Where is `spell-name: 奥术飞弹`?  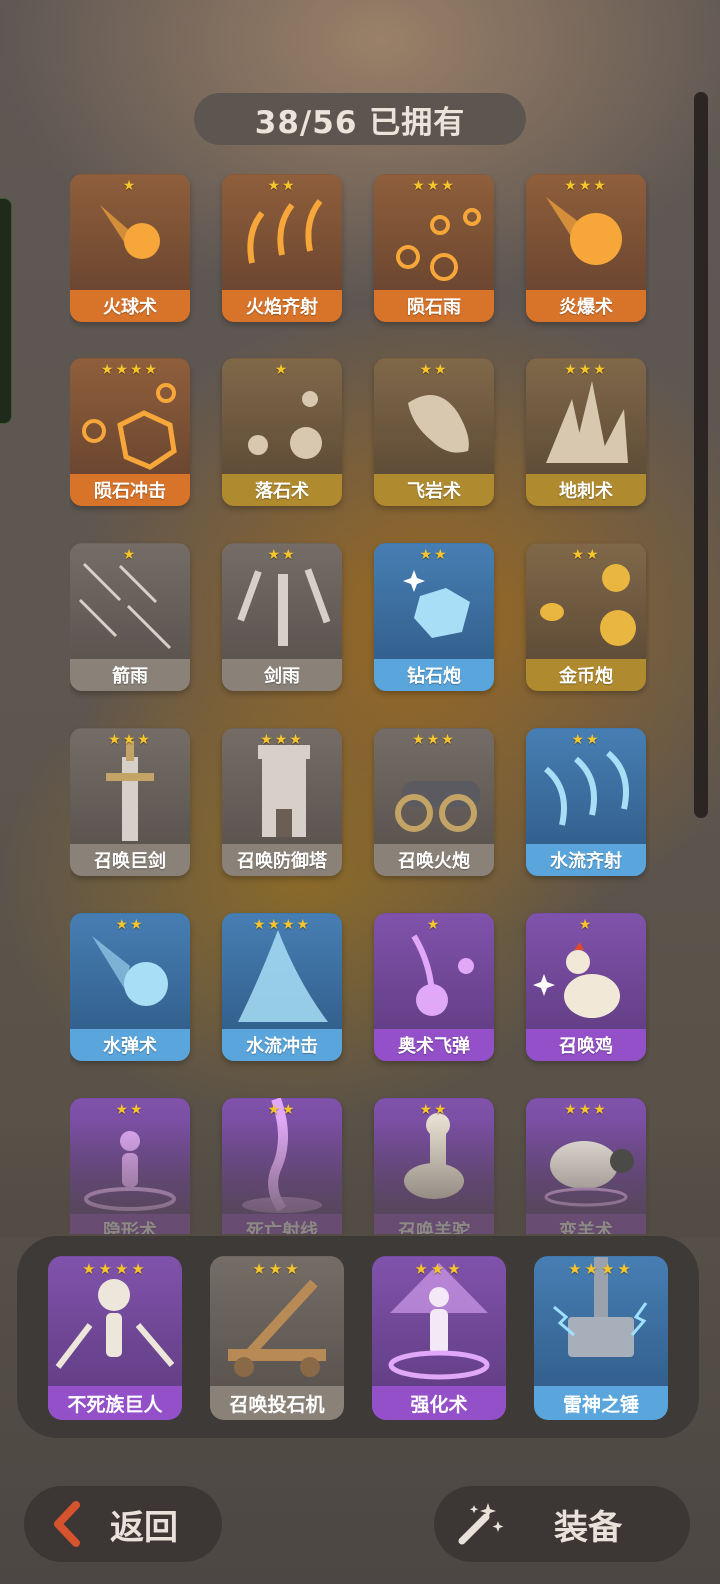 spell-name: 奥术飞弹 is located at coordinates (434, 1045).